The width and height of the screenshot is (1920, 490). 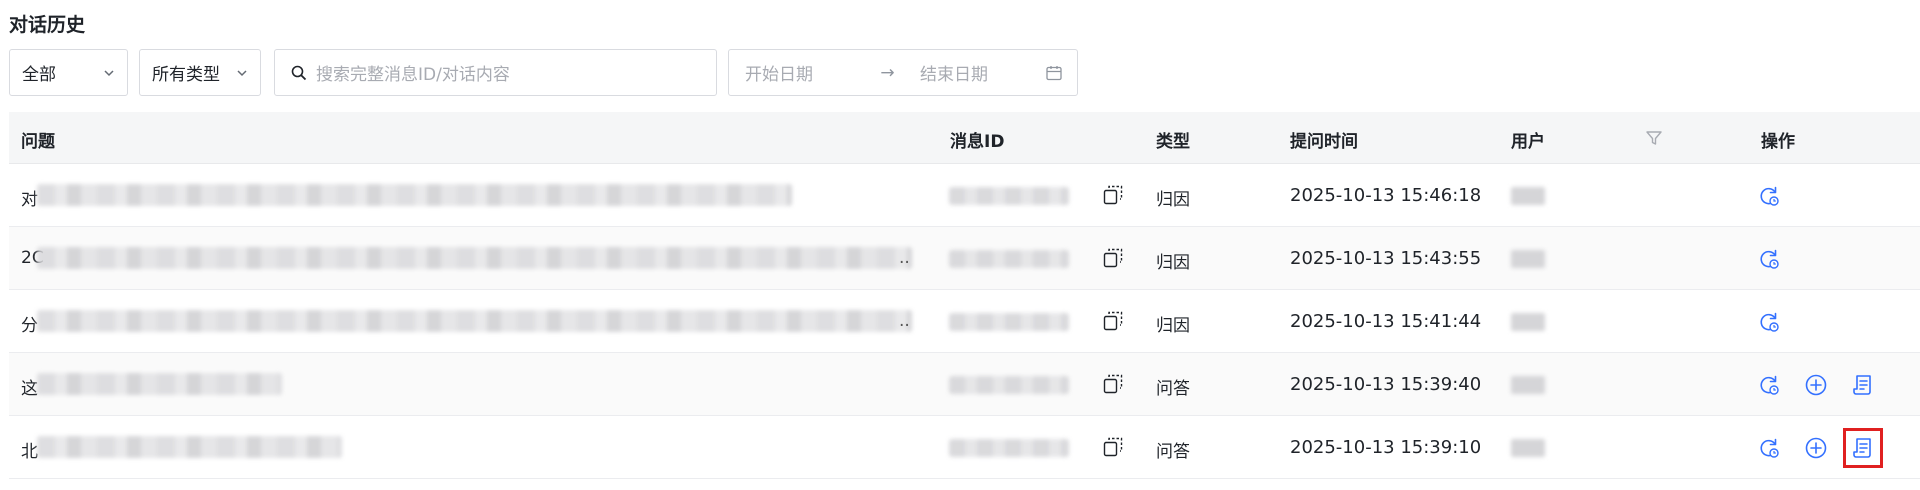 I want to click on header-message-id: 消息ID, so click(x=977, y=142).